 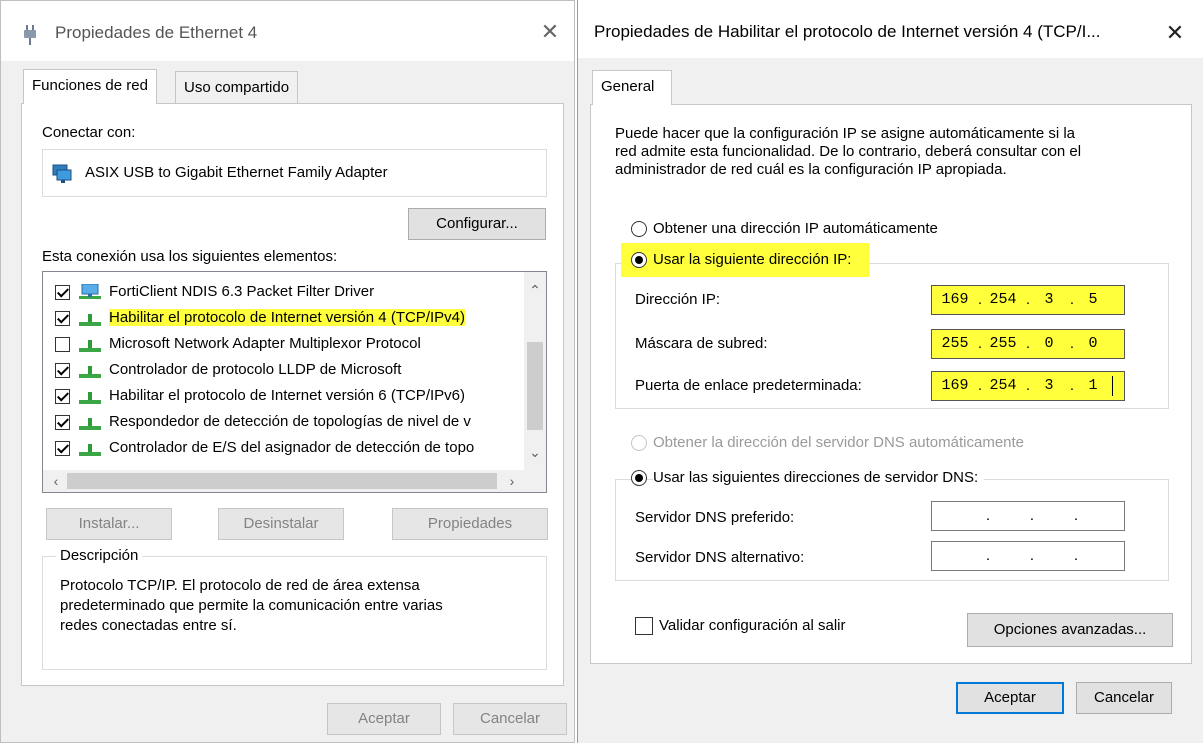 I want to click on scroll-thumb, so click(x=535, y=386).